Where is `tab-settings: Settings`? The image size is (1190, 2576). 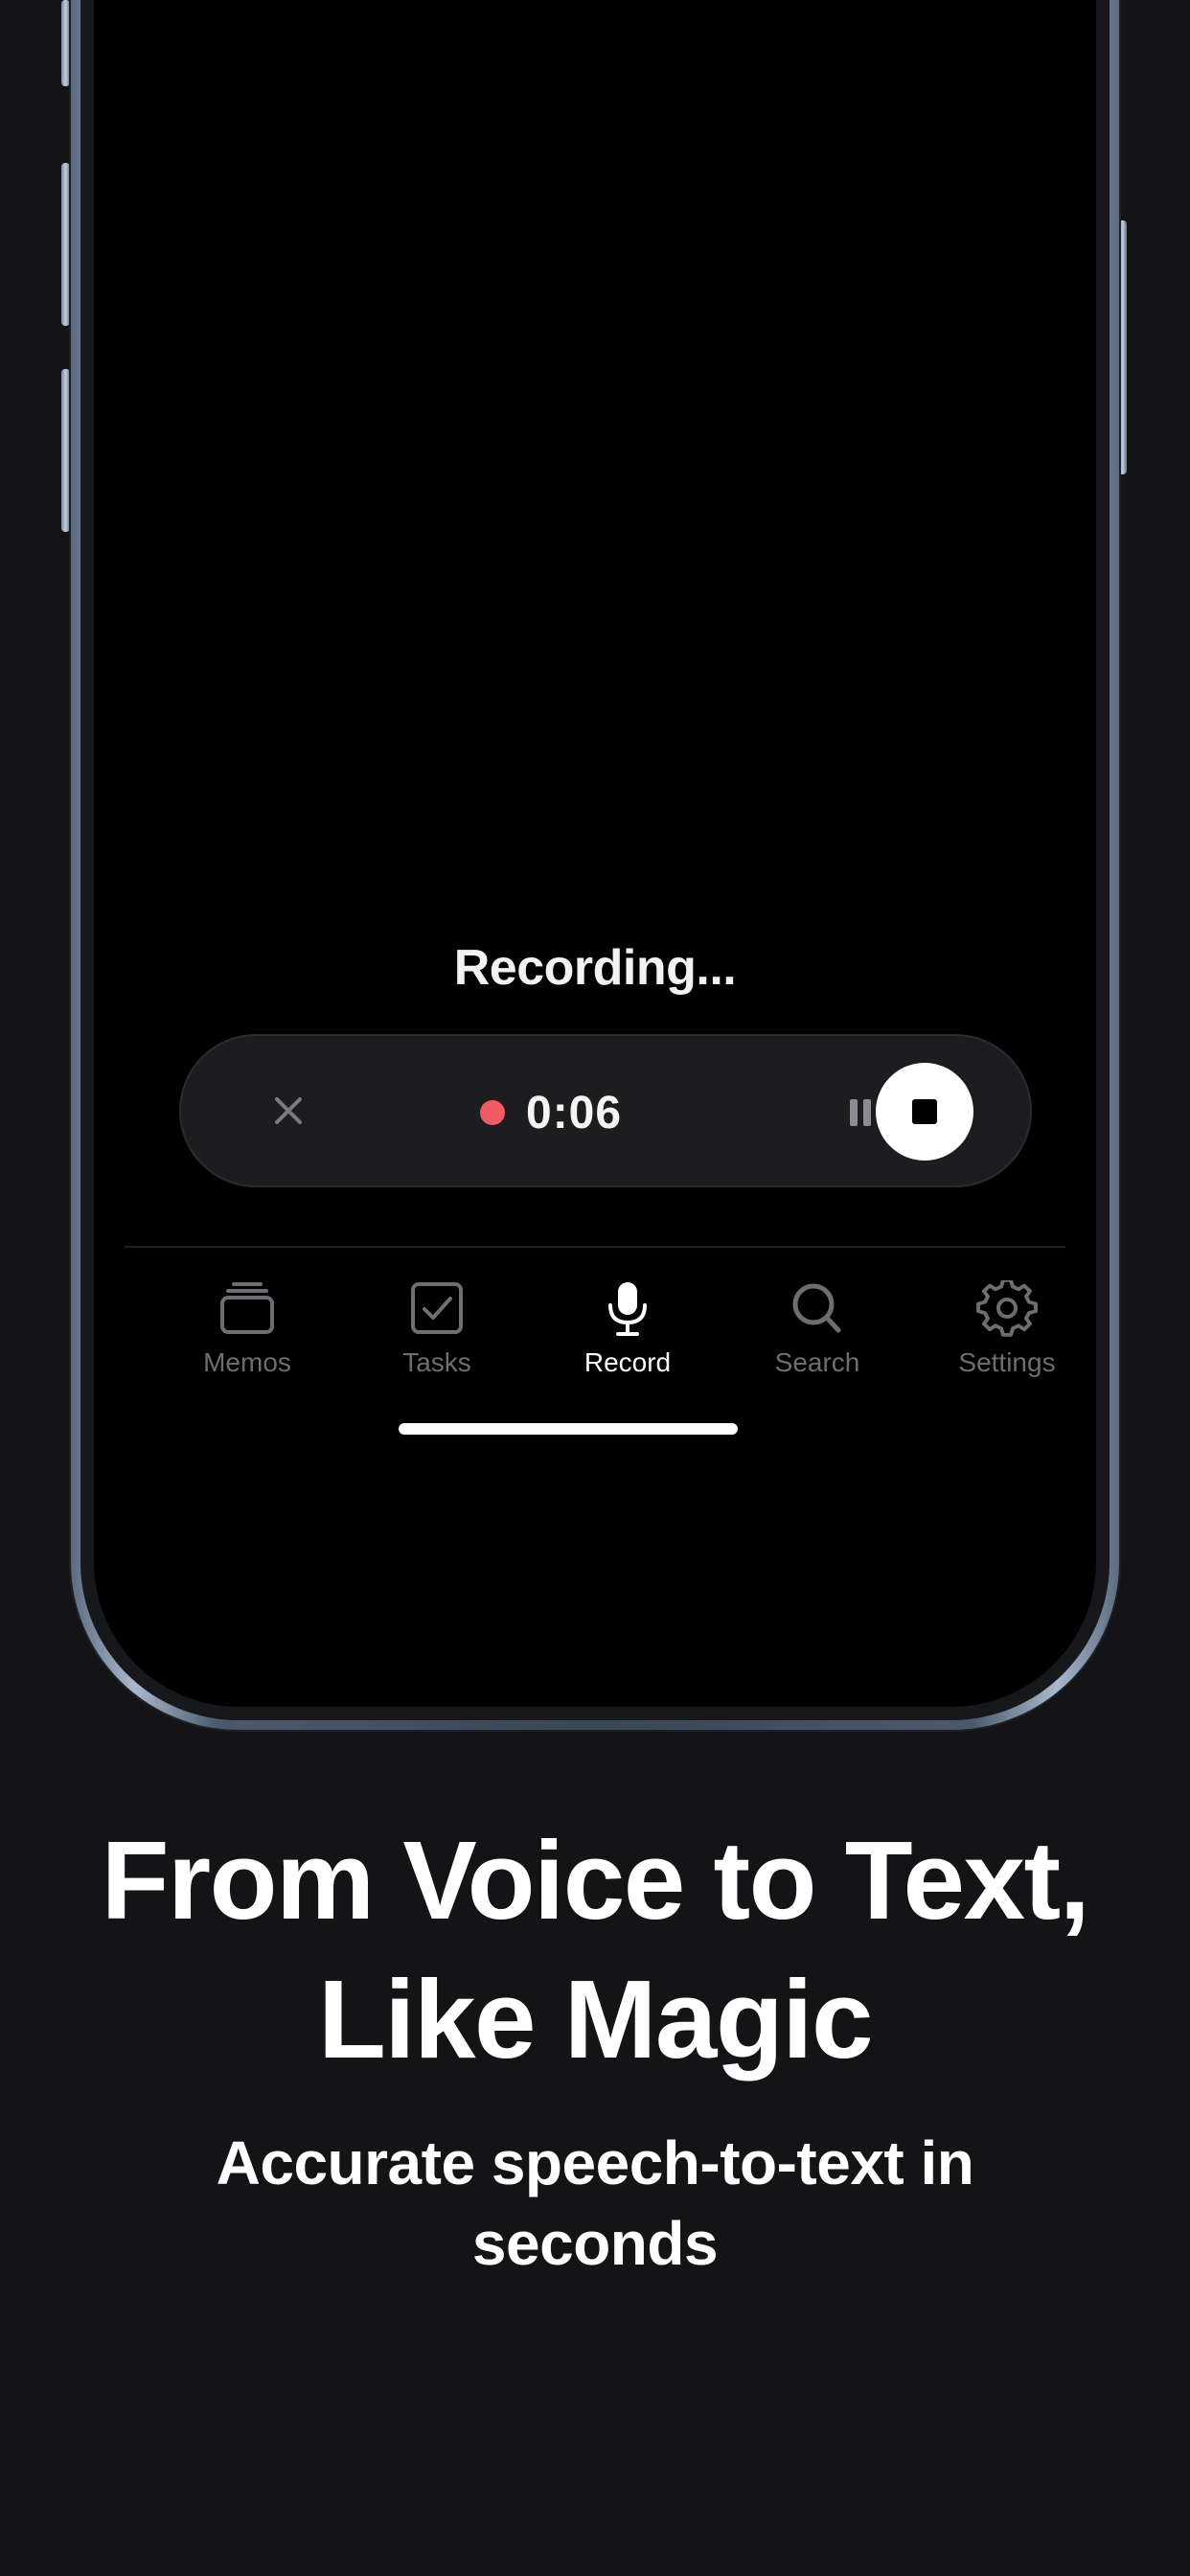 tab-settings: Settings is located at coordinates (1004, 1327).